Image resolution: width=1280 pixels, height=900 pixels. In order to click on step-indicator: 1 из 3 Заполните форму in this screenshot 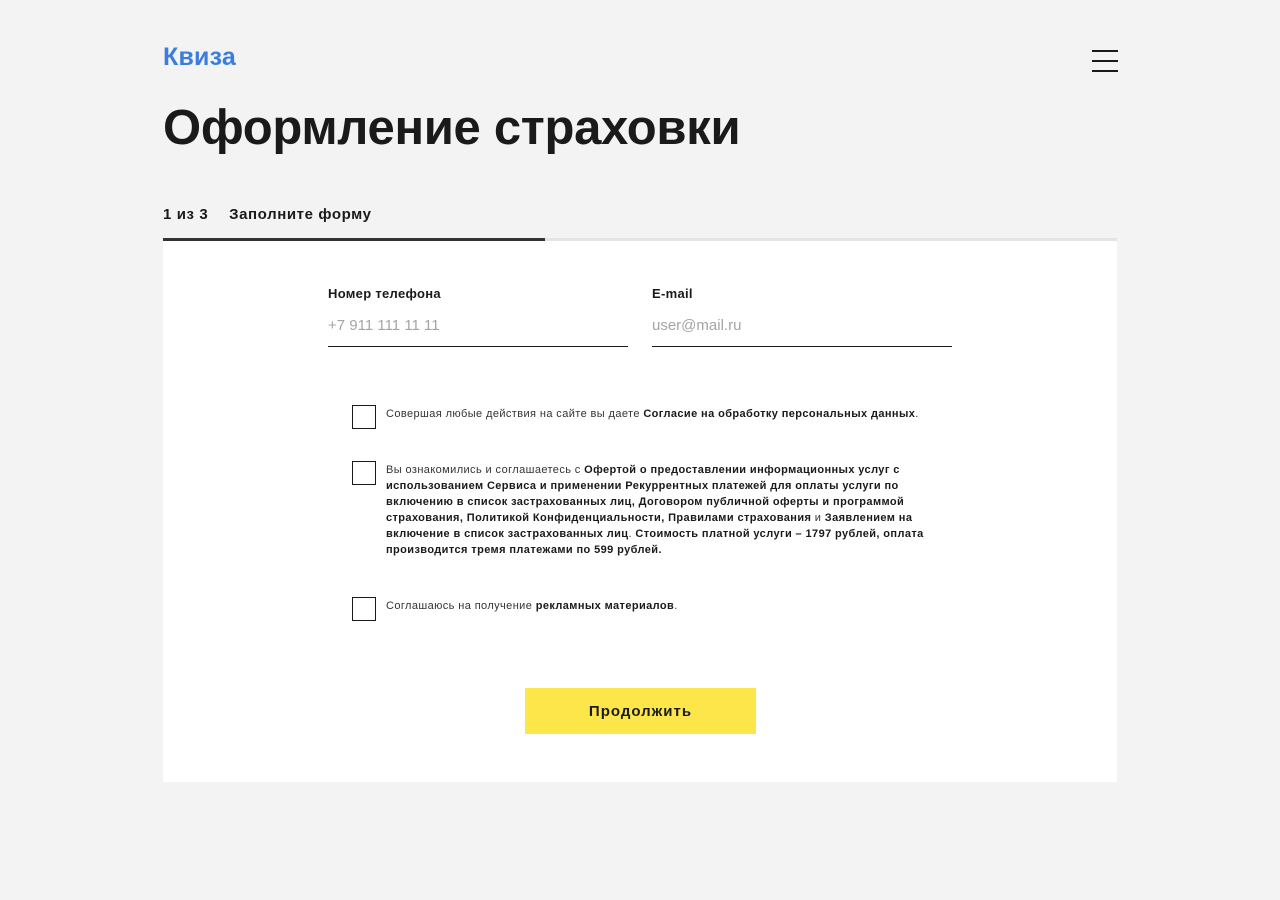, I will do `click(267, 214)`.